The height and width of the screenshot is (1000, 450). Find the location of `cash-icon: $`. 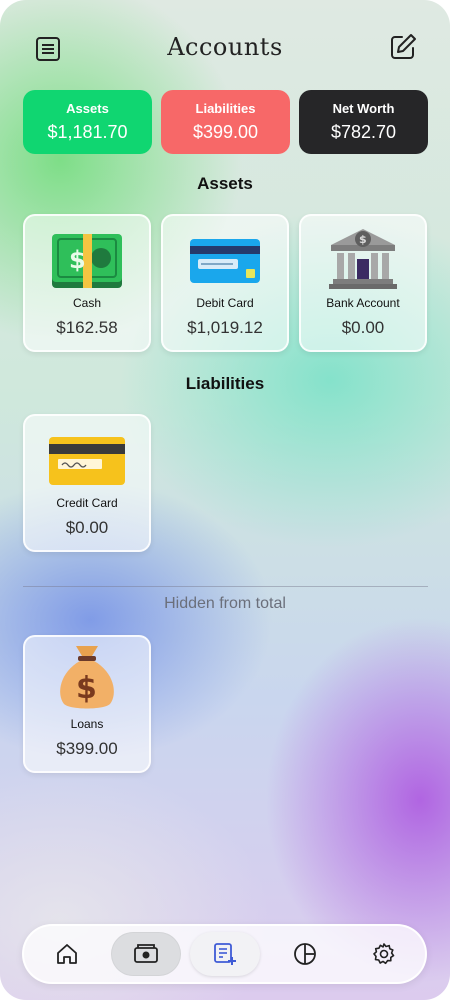

cash-icon: $ is located at coordinates (87, 261).